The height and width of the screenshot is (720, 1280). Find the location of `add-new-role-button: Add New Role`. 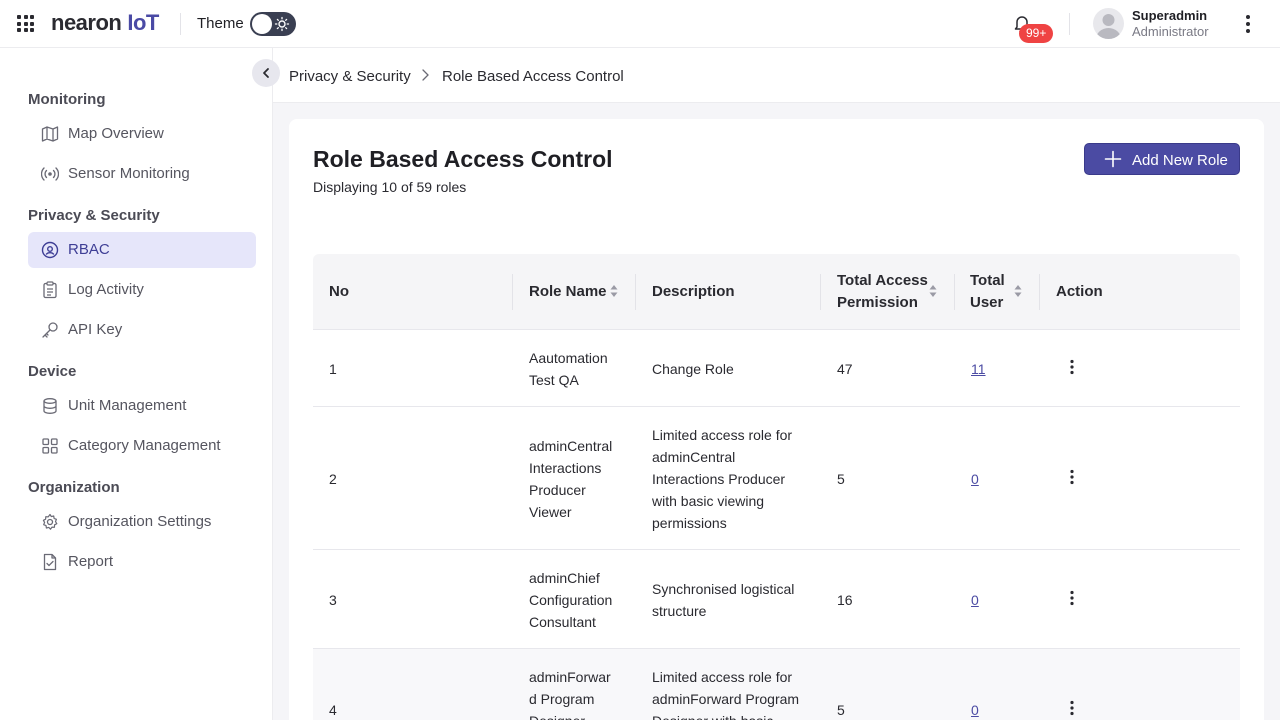

add-new-role-button: Add New Role is located at coordinates (1162, 159).